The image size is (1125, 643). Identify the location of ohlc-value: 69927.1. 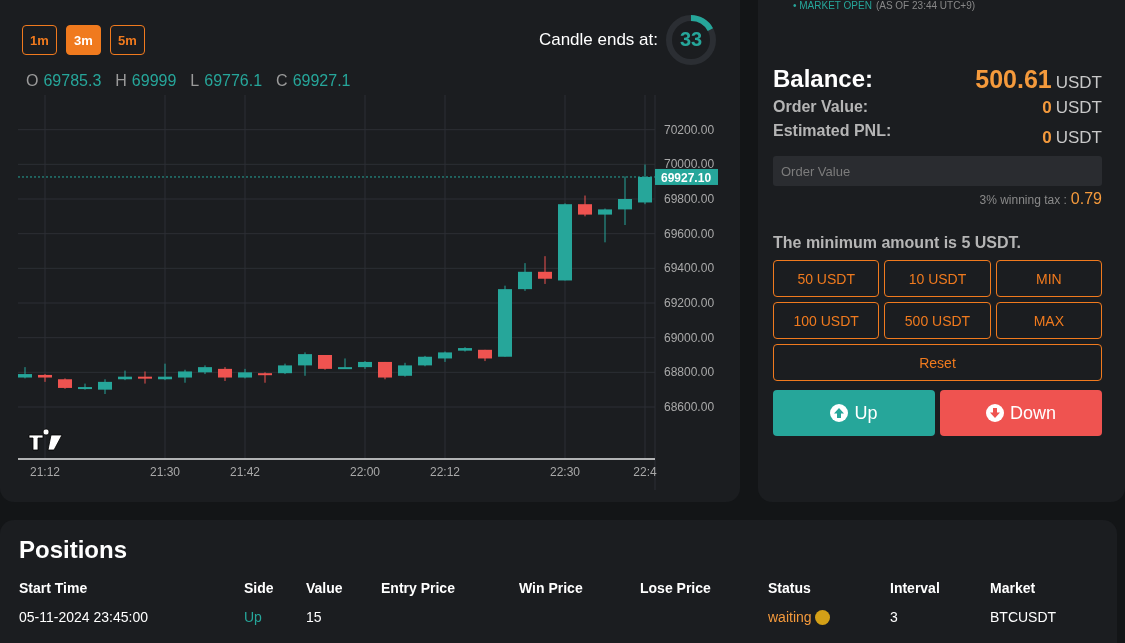
(321, 81).